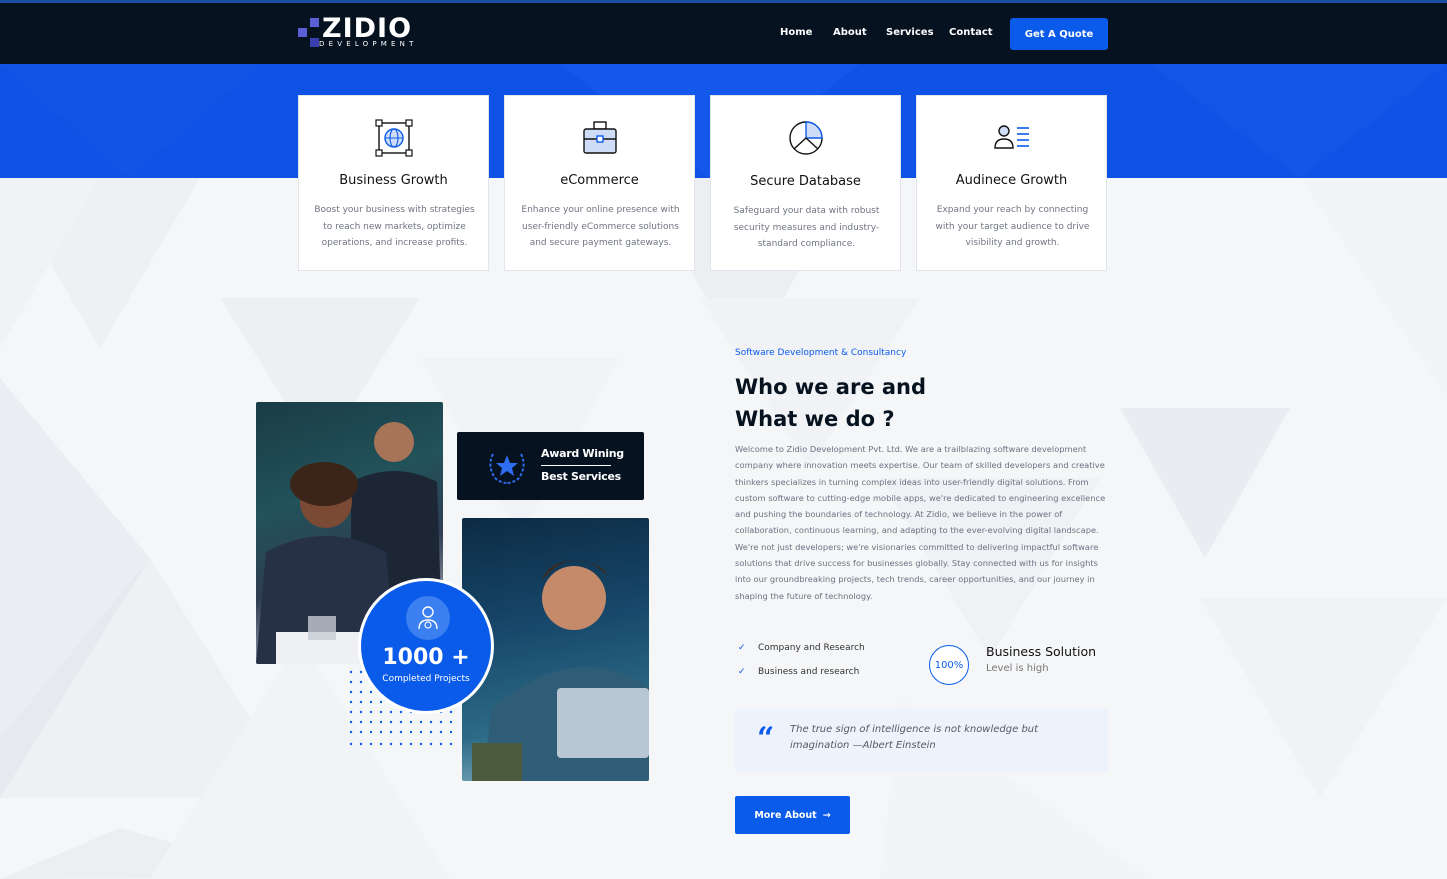  Describe the element at coordinates (811, 648) in the screenshot. I see `check-label: Company and Research` at that location.